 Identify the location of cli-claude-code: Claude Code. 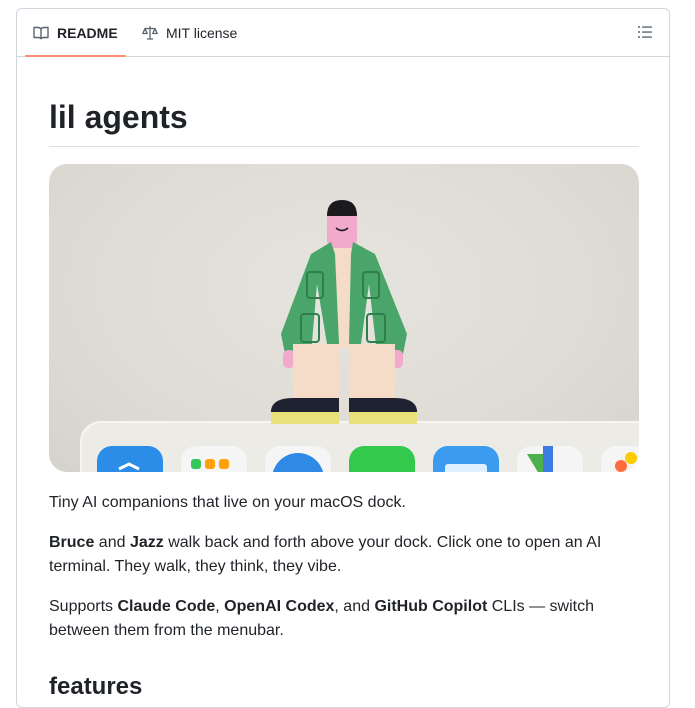
(166, 606).